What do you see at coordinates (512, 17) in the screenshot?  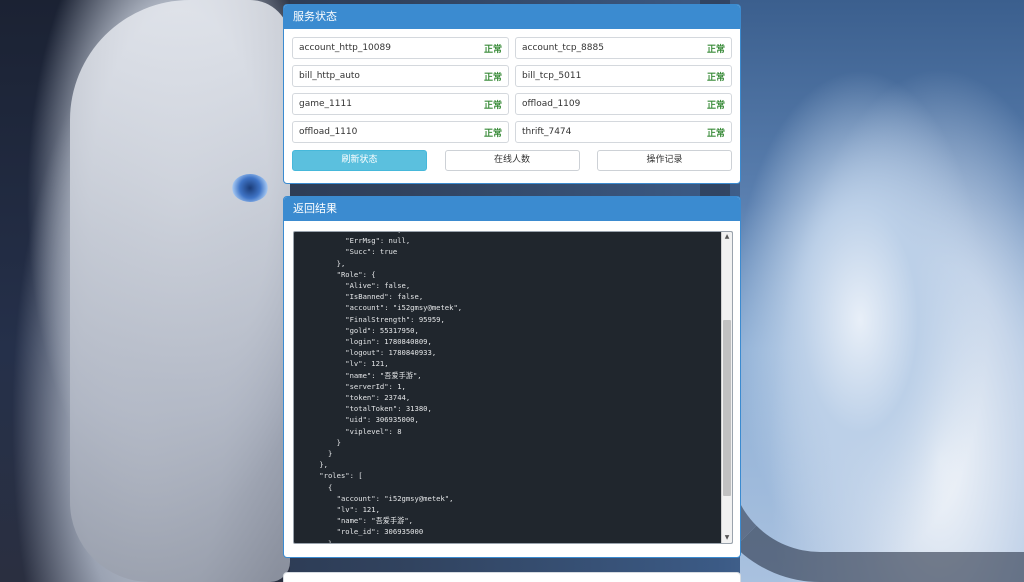 I see `service-status-title: 服务状态` at bounding box center [512, 17].